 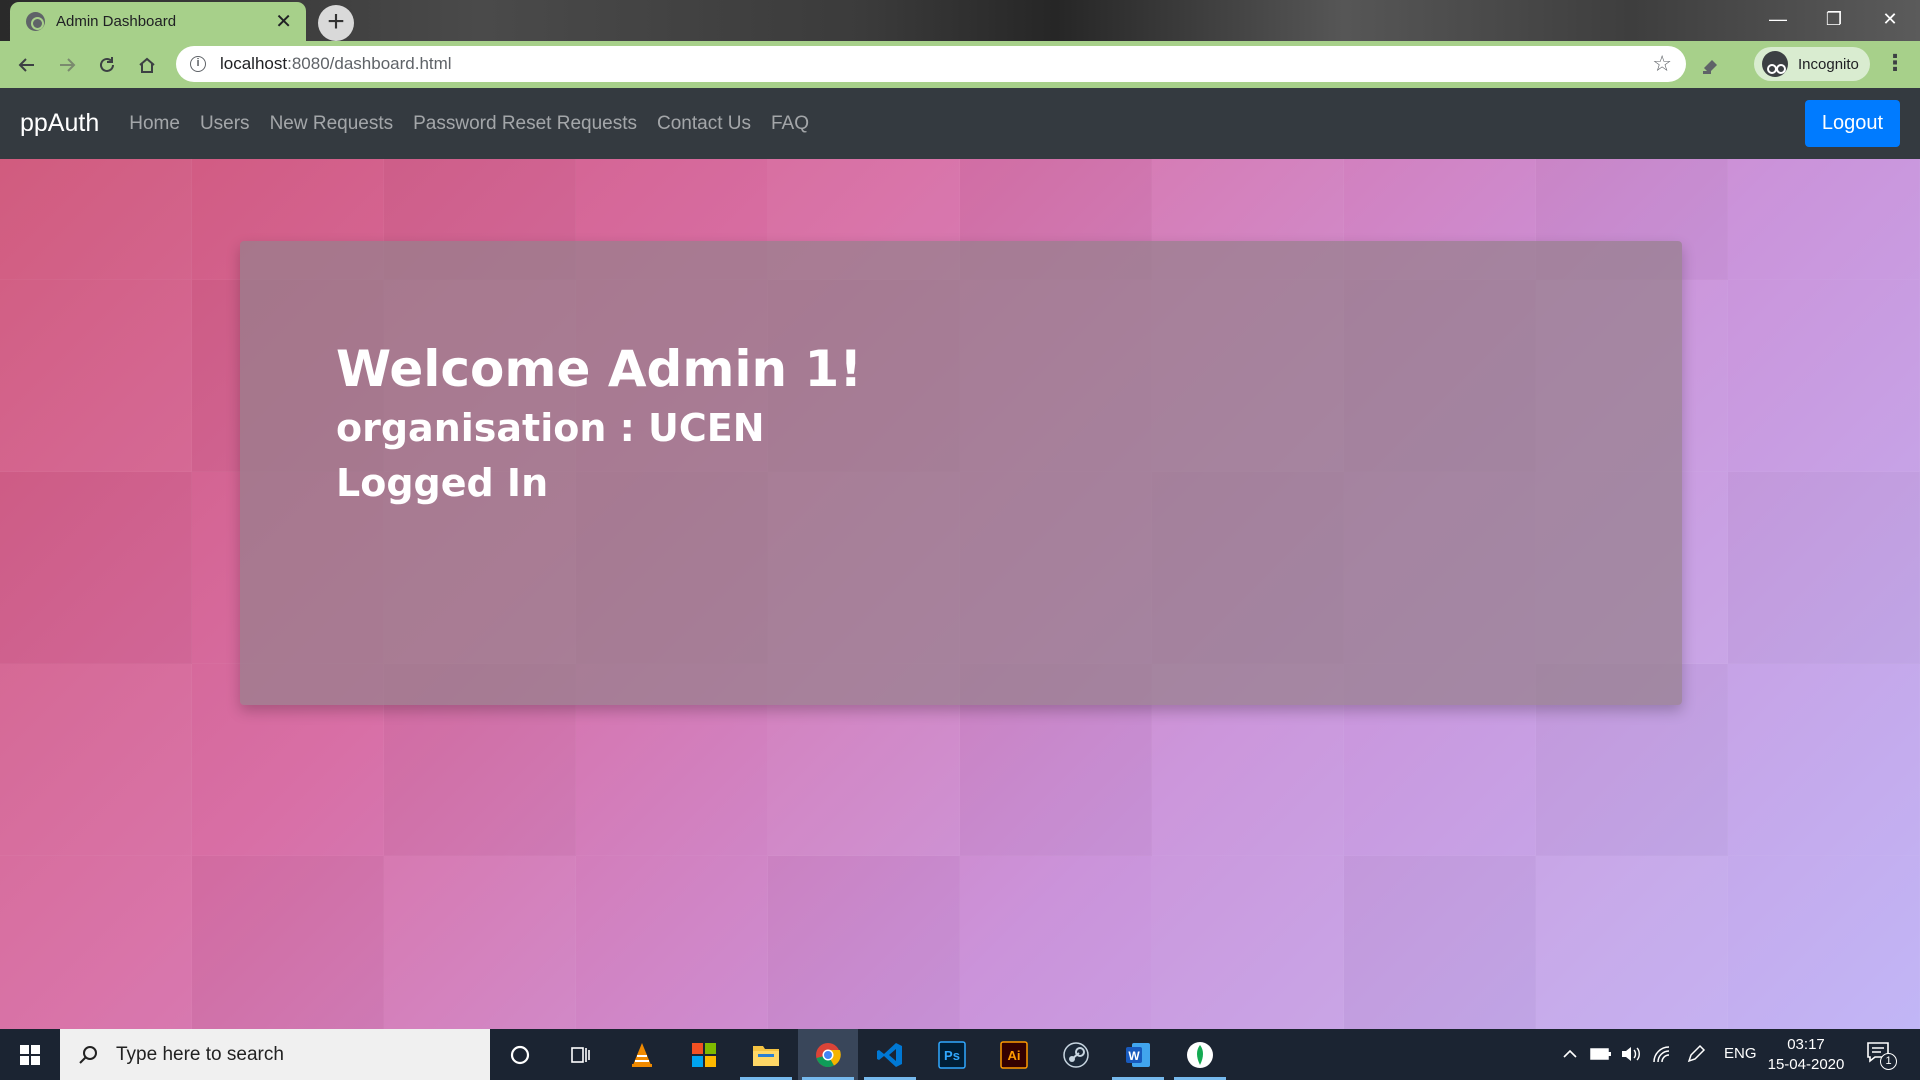 I want to click on back-button, so click(x=27, y=65).